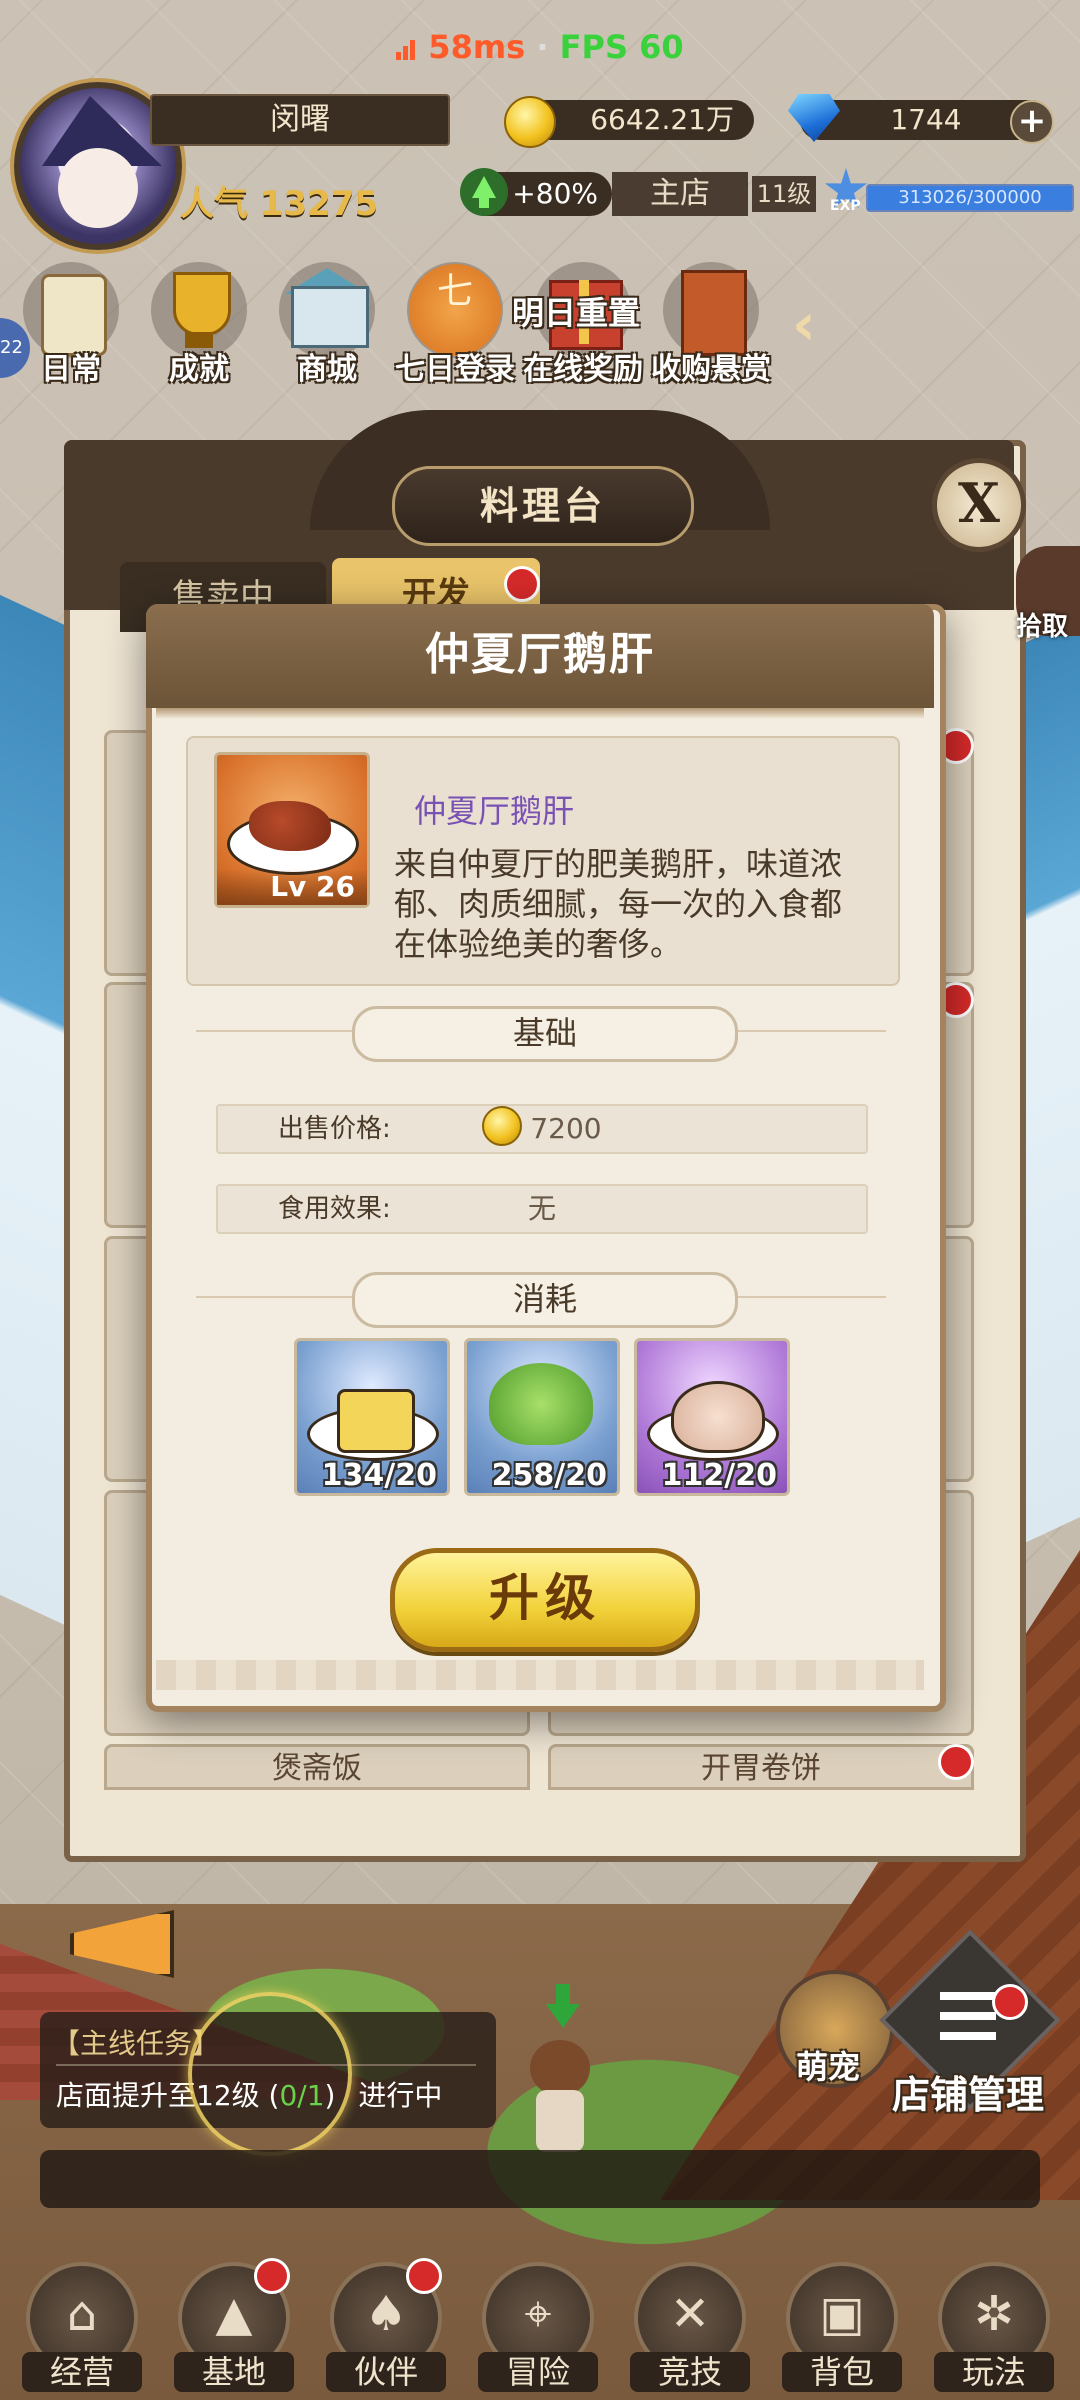 The image size is (1080, 2400). I want to click on network-status: 58ms · FPS 60, so click(540, 47).